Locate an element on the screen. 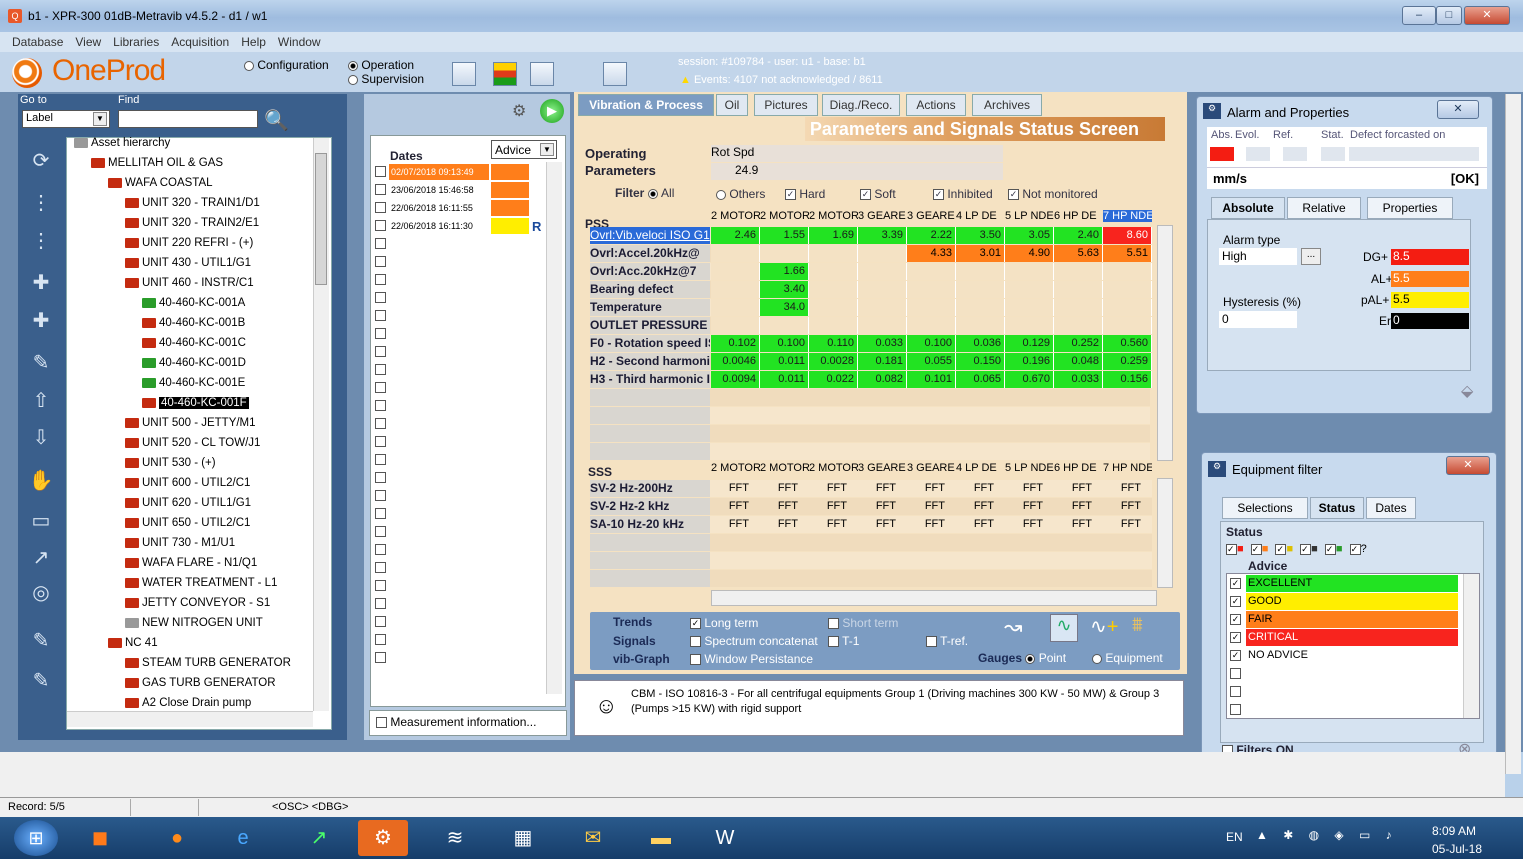 This screenshot has width=1523, height=859. pss-cell: 1.69 is located at coordinates (833, 235).